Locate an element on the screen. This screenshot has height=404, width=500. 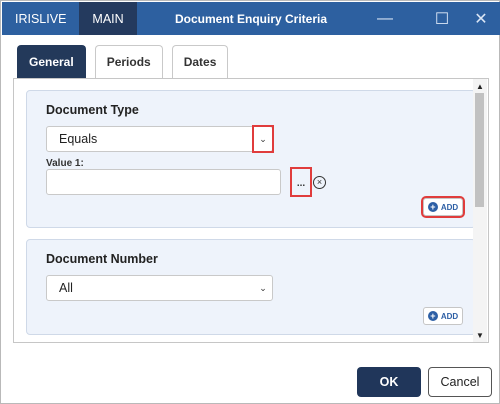
document-type-operator-select: Equals ⌄ is located at coordinates (160, 139).